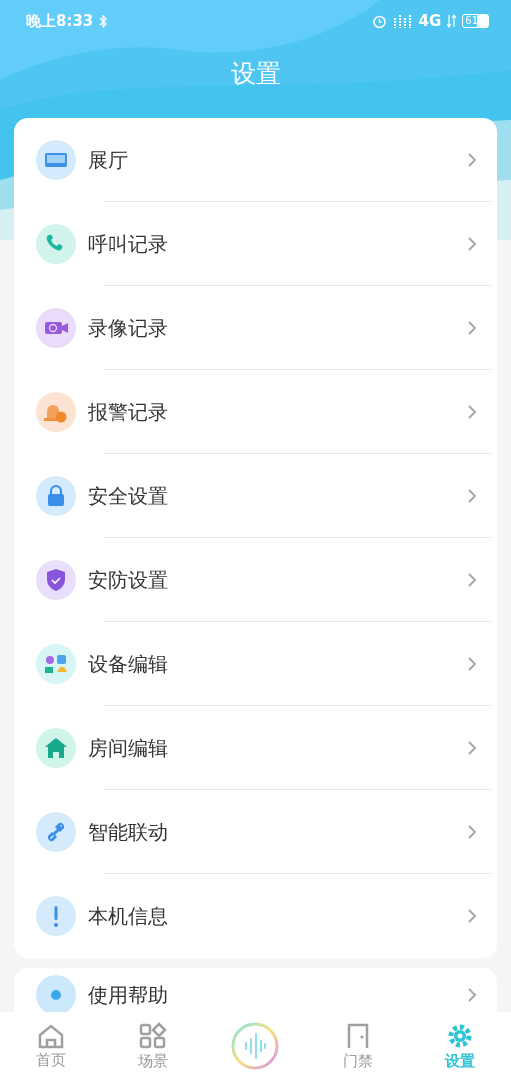 The image size is (511, 1080). Describe the element at coordinates (56, 412) in the screenshot. I see `alarm-icon` at that location.